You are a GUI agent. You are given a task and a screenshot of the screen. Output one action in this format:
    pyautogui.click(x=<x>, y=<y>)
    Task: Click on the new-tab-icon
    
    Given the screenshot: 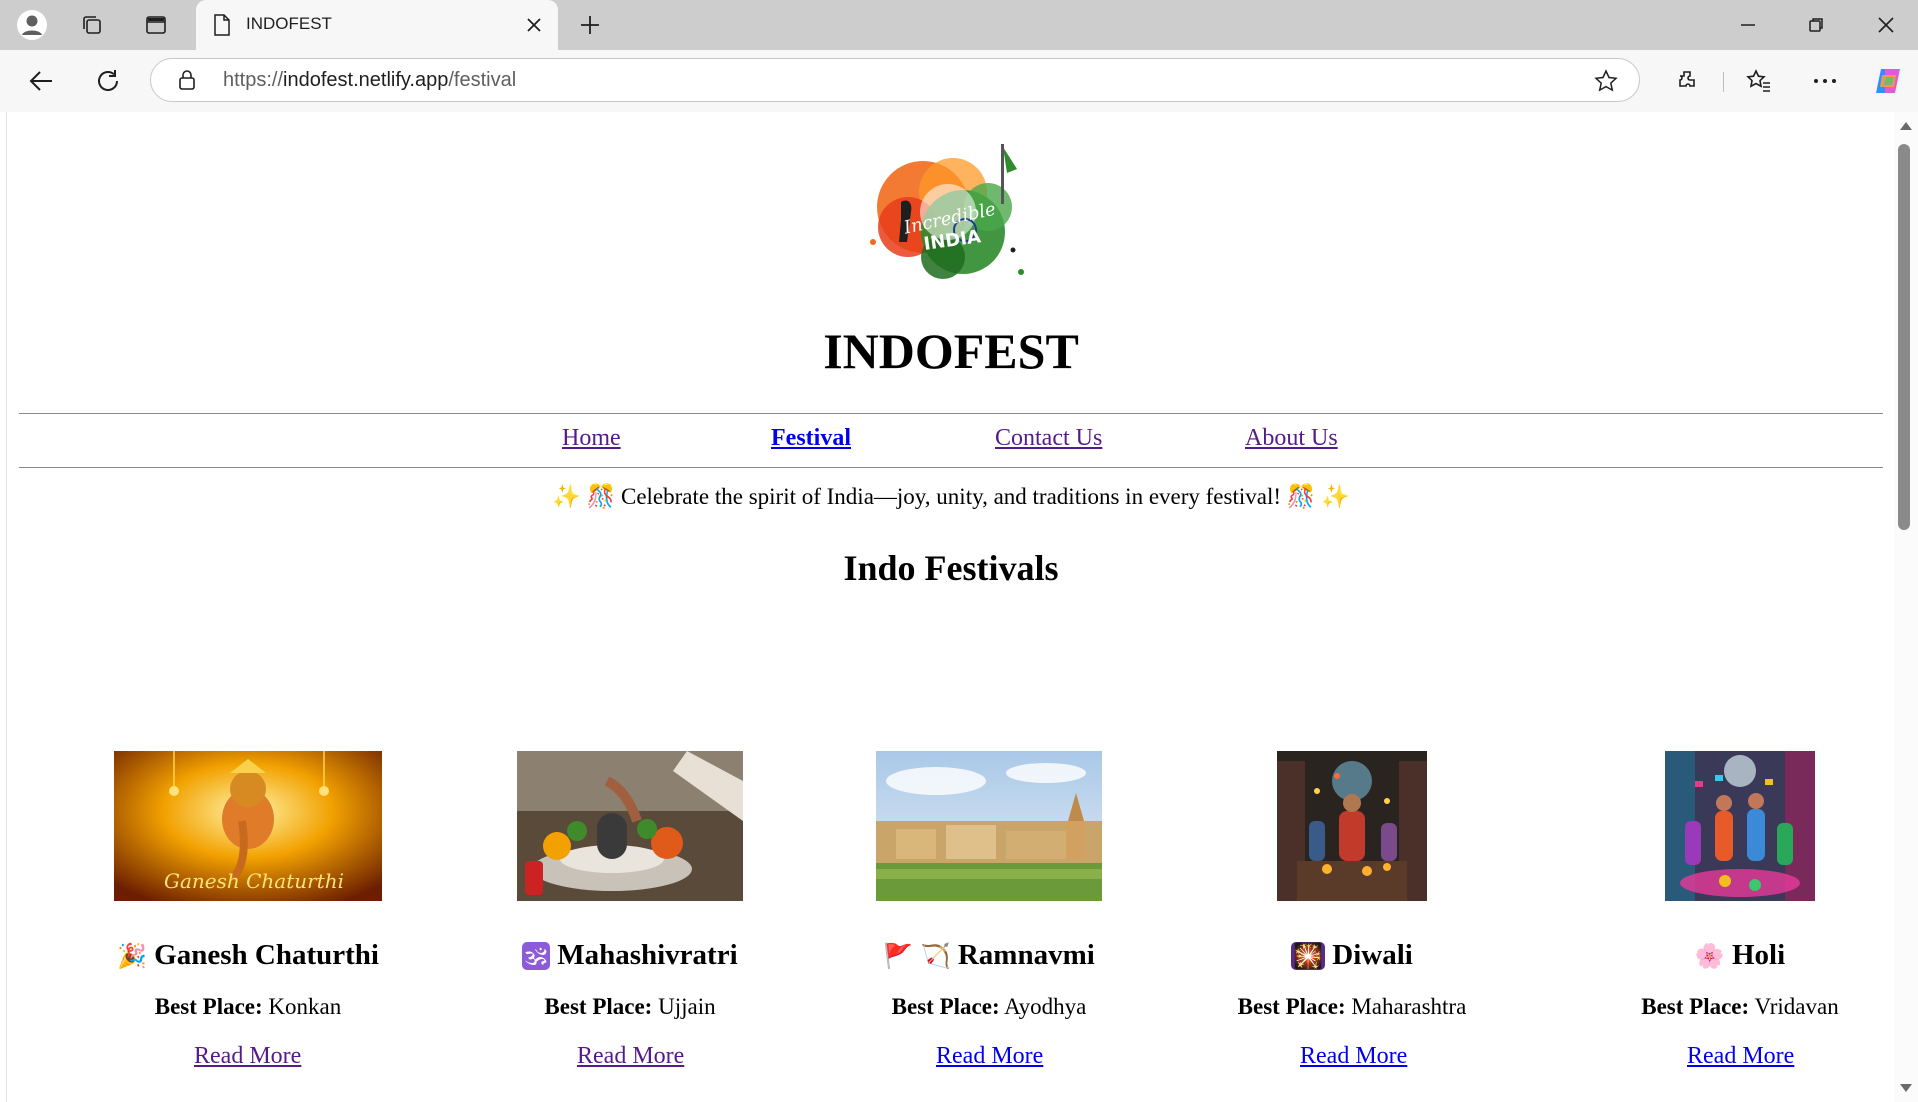 What is the action you would take?
    pyautogui.click(x=590, y=25)
    